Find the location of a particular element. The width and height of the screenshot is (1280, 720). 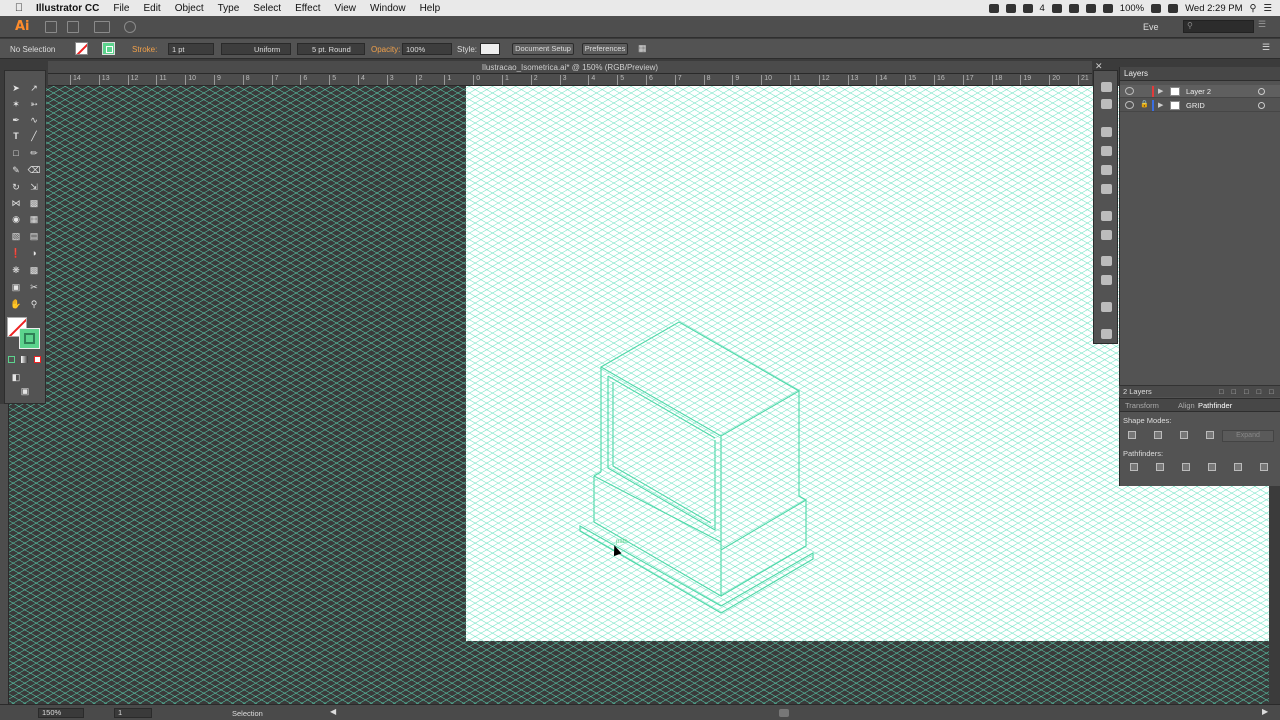

layer-row-layer-2: ▶ Layer 2 is located at coordinates (1200, 91).